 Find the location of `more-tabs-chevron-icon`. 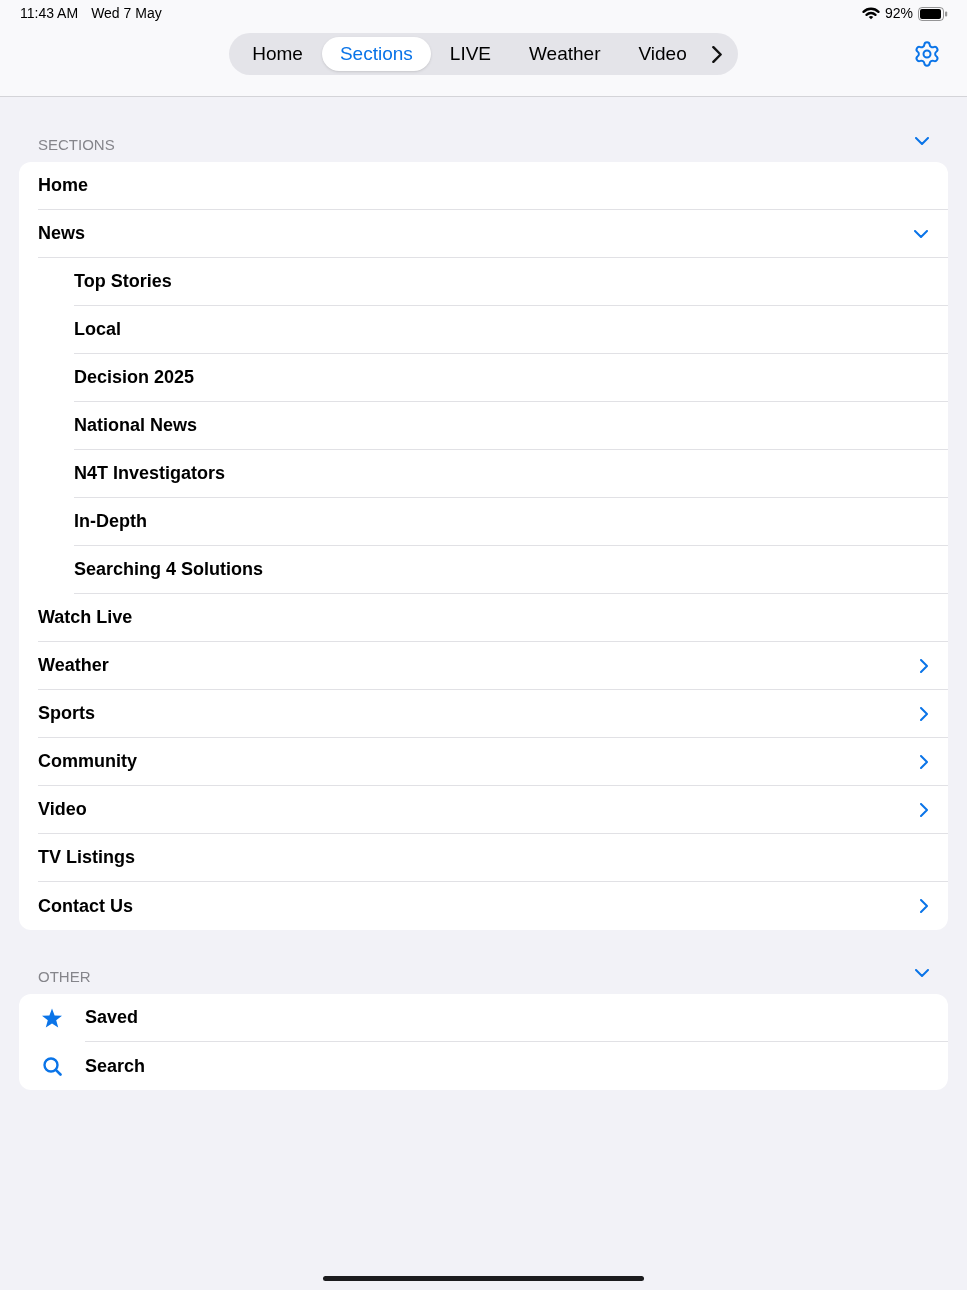

more-tabs-chevron-icon is located at coordinates (716, 54).